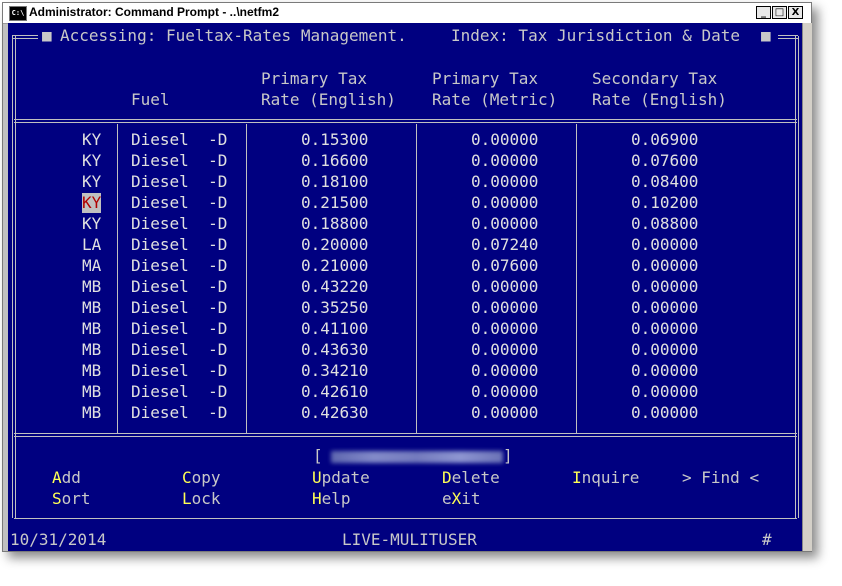 This screenshot has width=842, height=586. I want to click on row-primary-rate-english: 0.43630, so click(334, 350).